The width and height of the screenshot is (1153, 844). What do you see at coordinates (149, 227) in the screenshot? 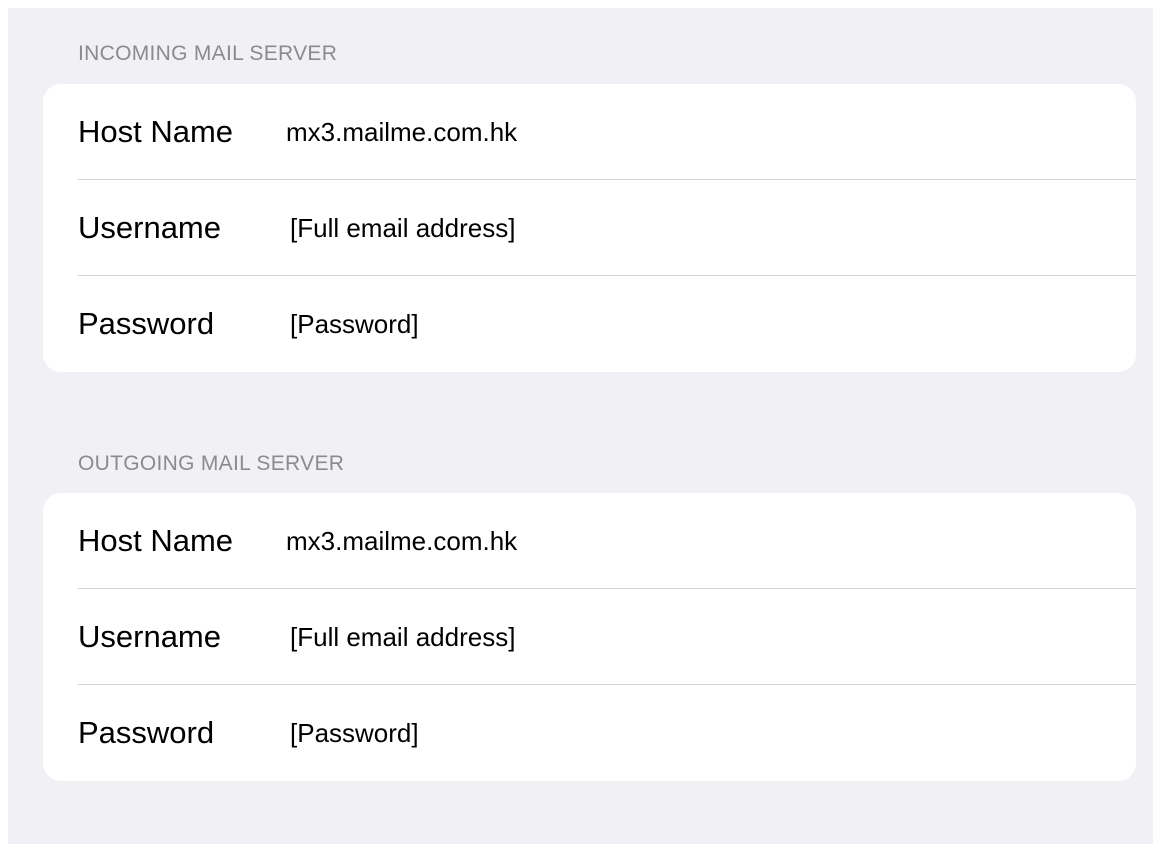
I see `incoming-username-label: Username` at bounding box center [149, 227].